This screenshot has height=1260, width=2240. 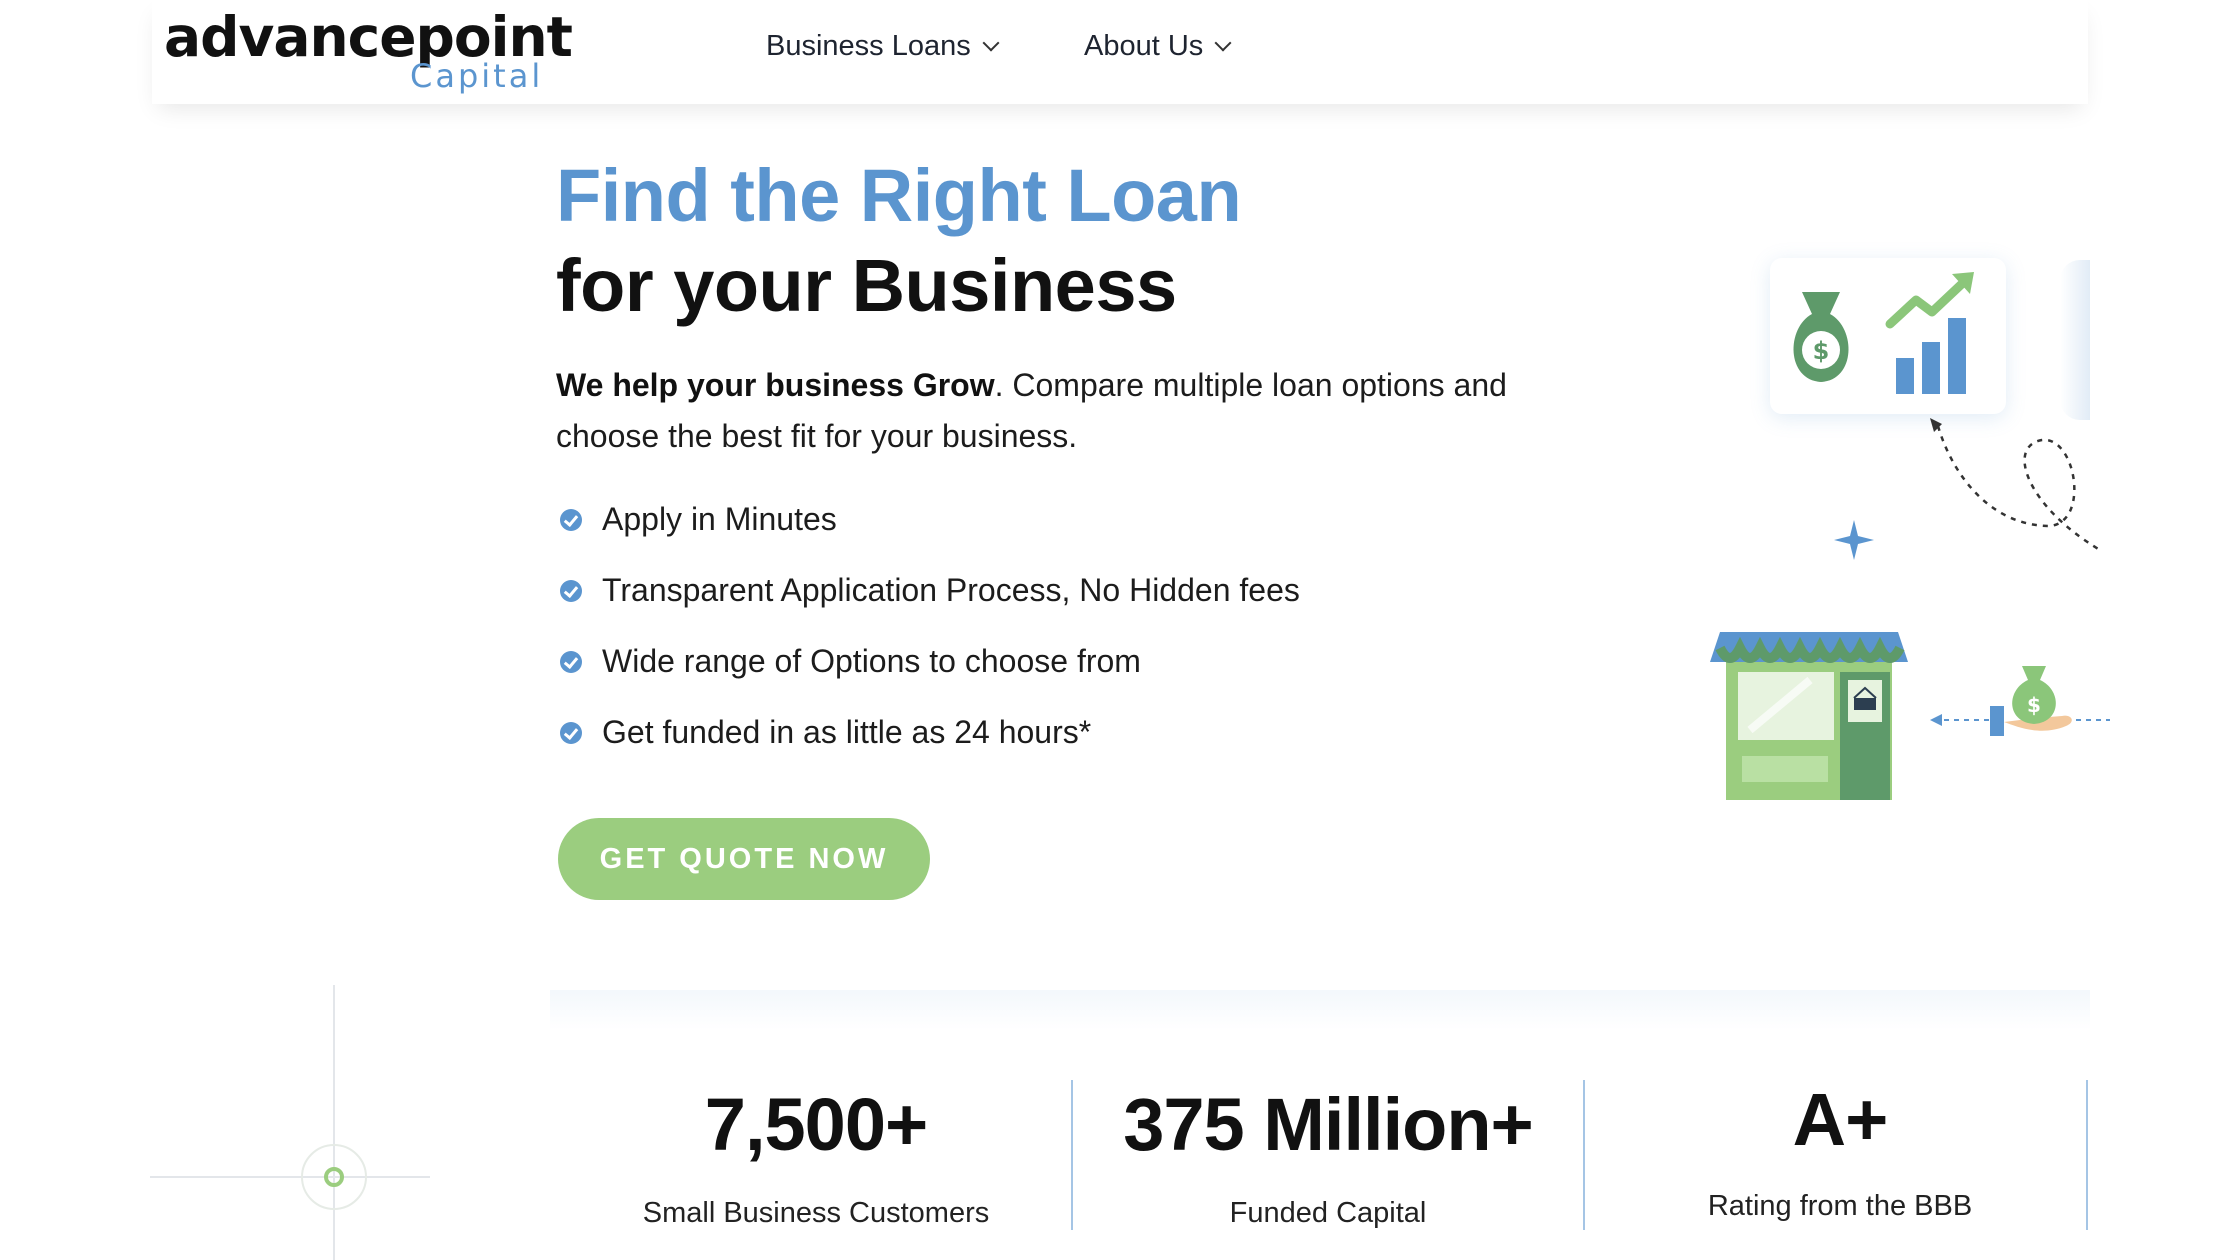 I want to click on stat-customers: 7,500+ Small Business Customers, so click(x=816, y=1130).